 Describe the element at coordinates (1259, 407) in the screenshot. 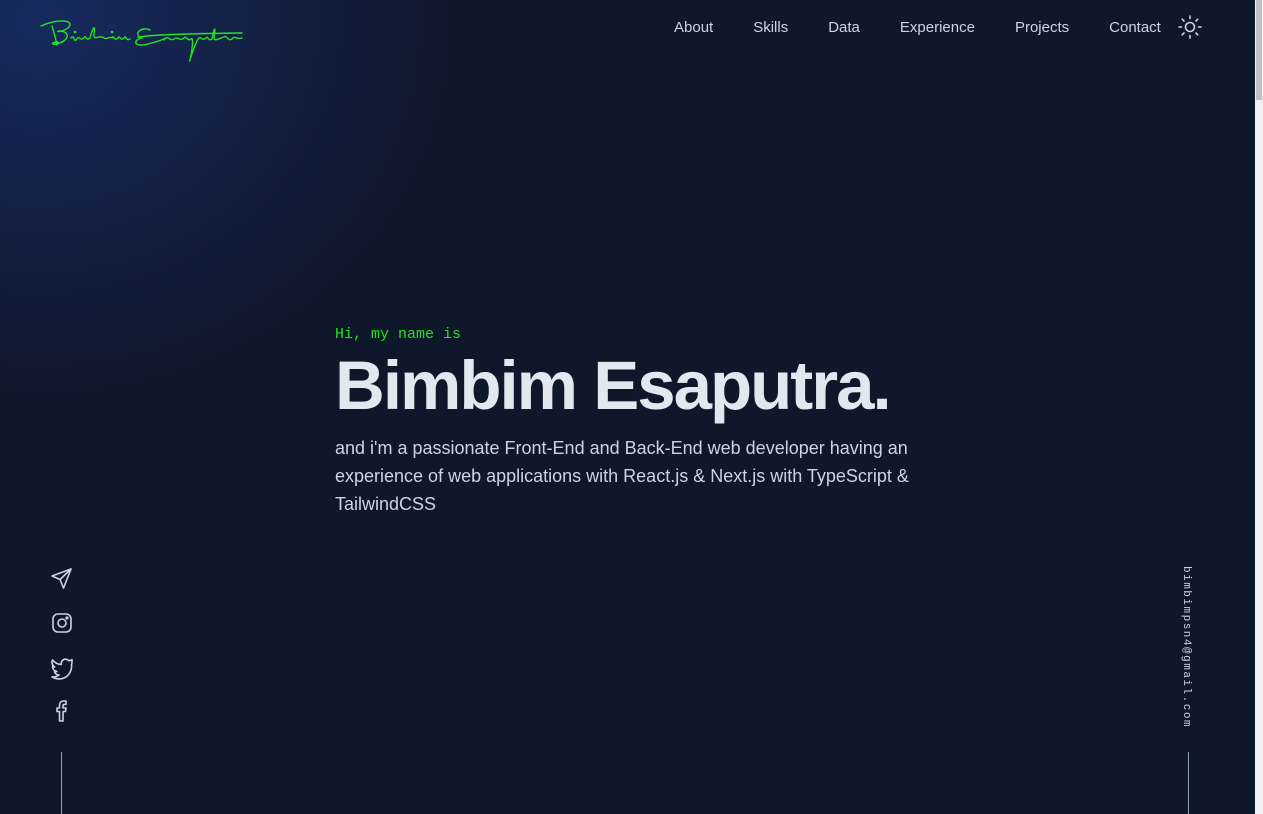

I see `page-scrollbar` at that location.